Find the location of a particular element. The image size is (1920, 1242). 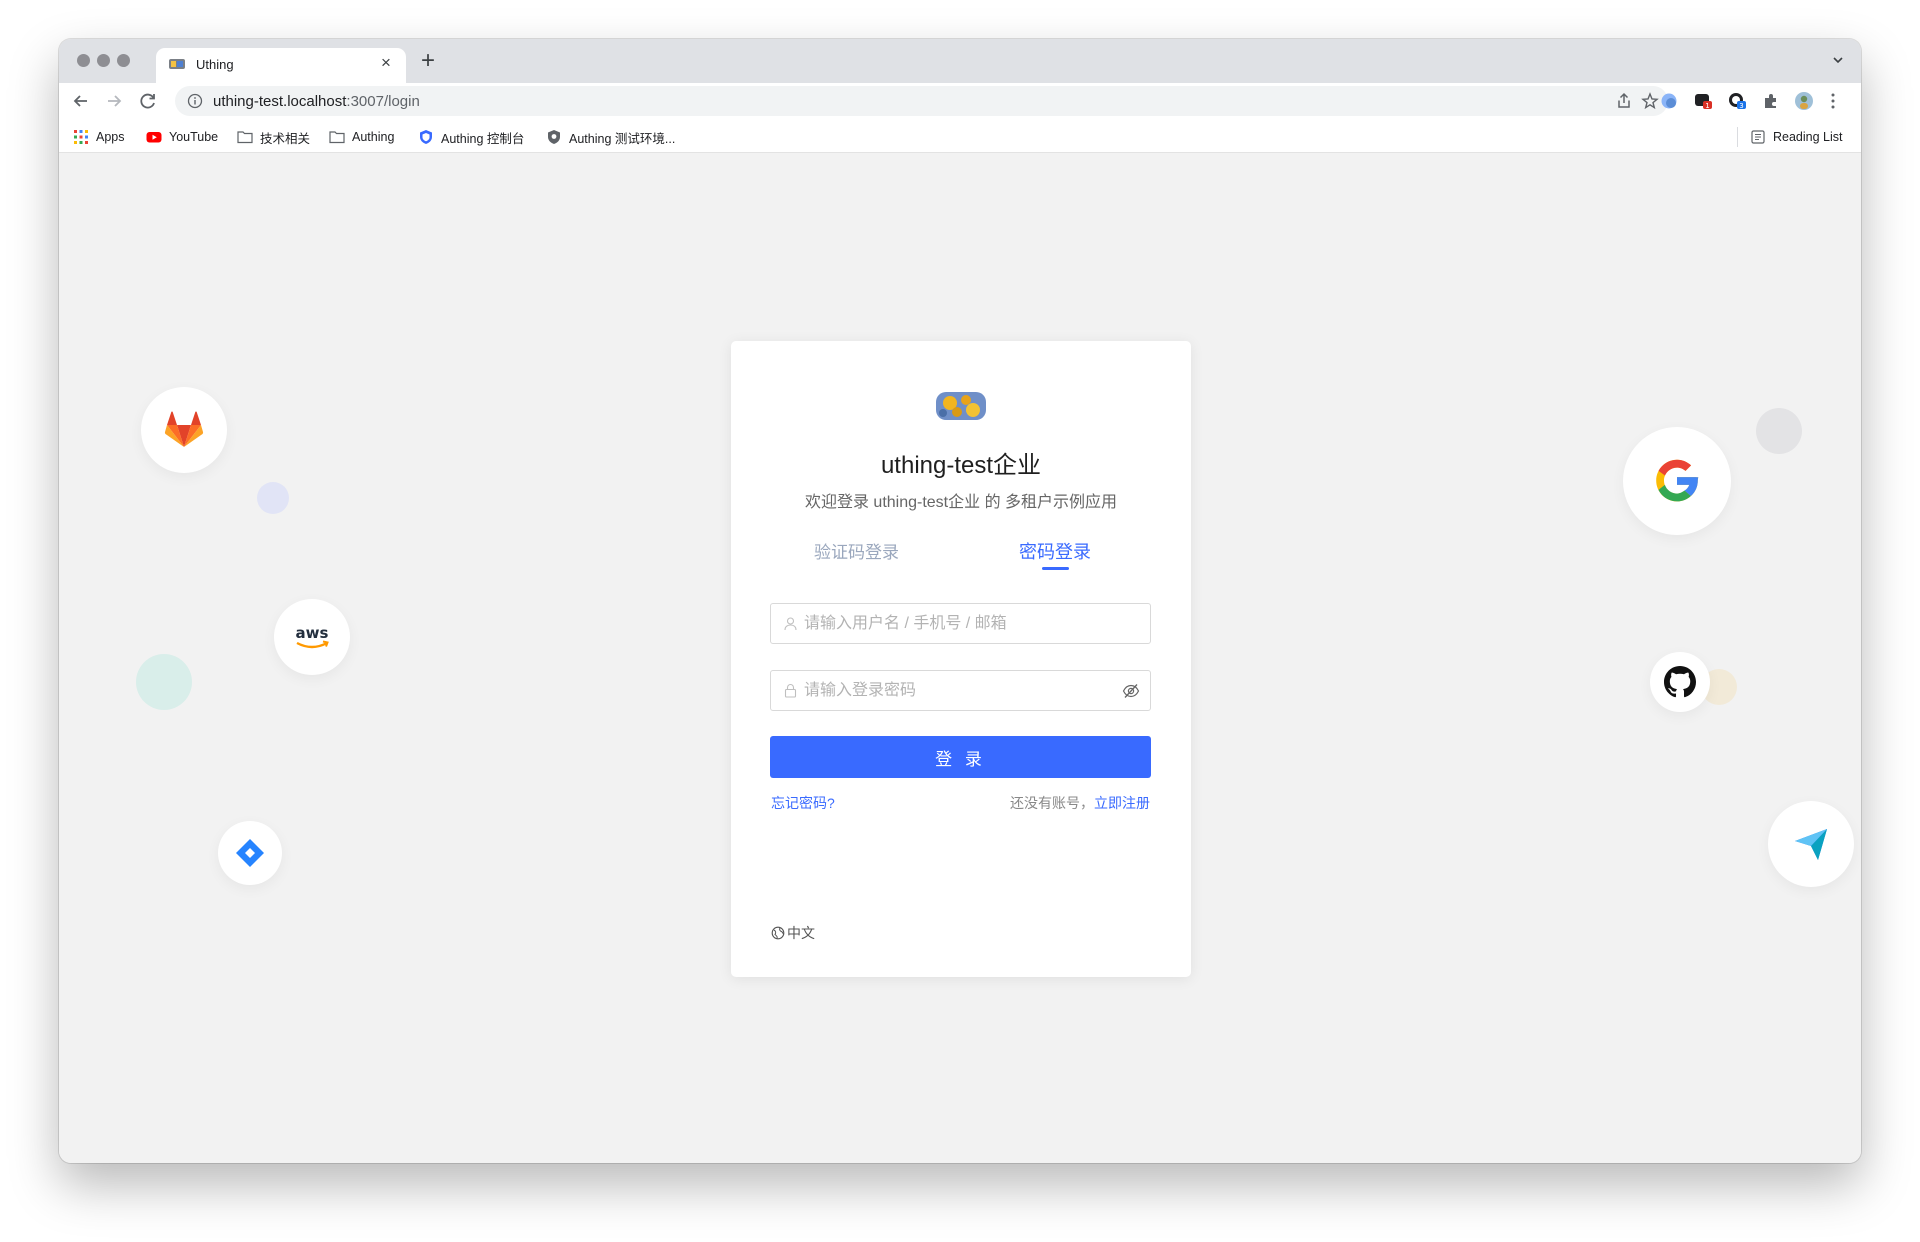

language-label: 中文 is located at coordinates (801, 933).